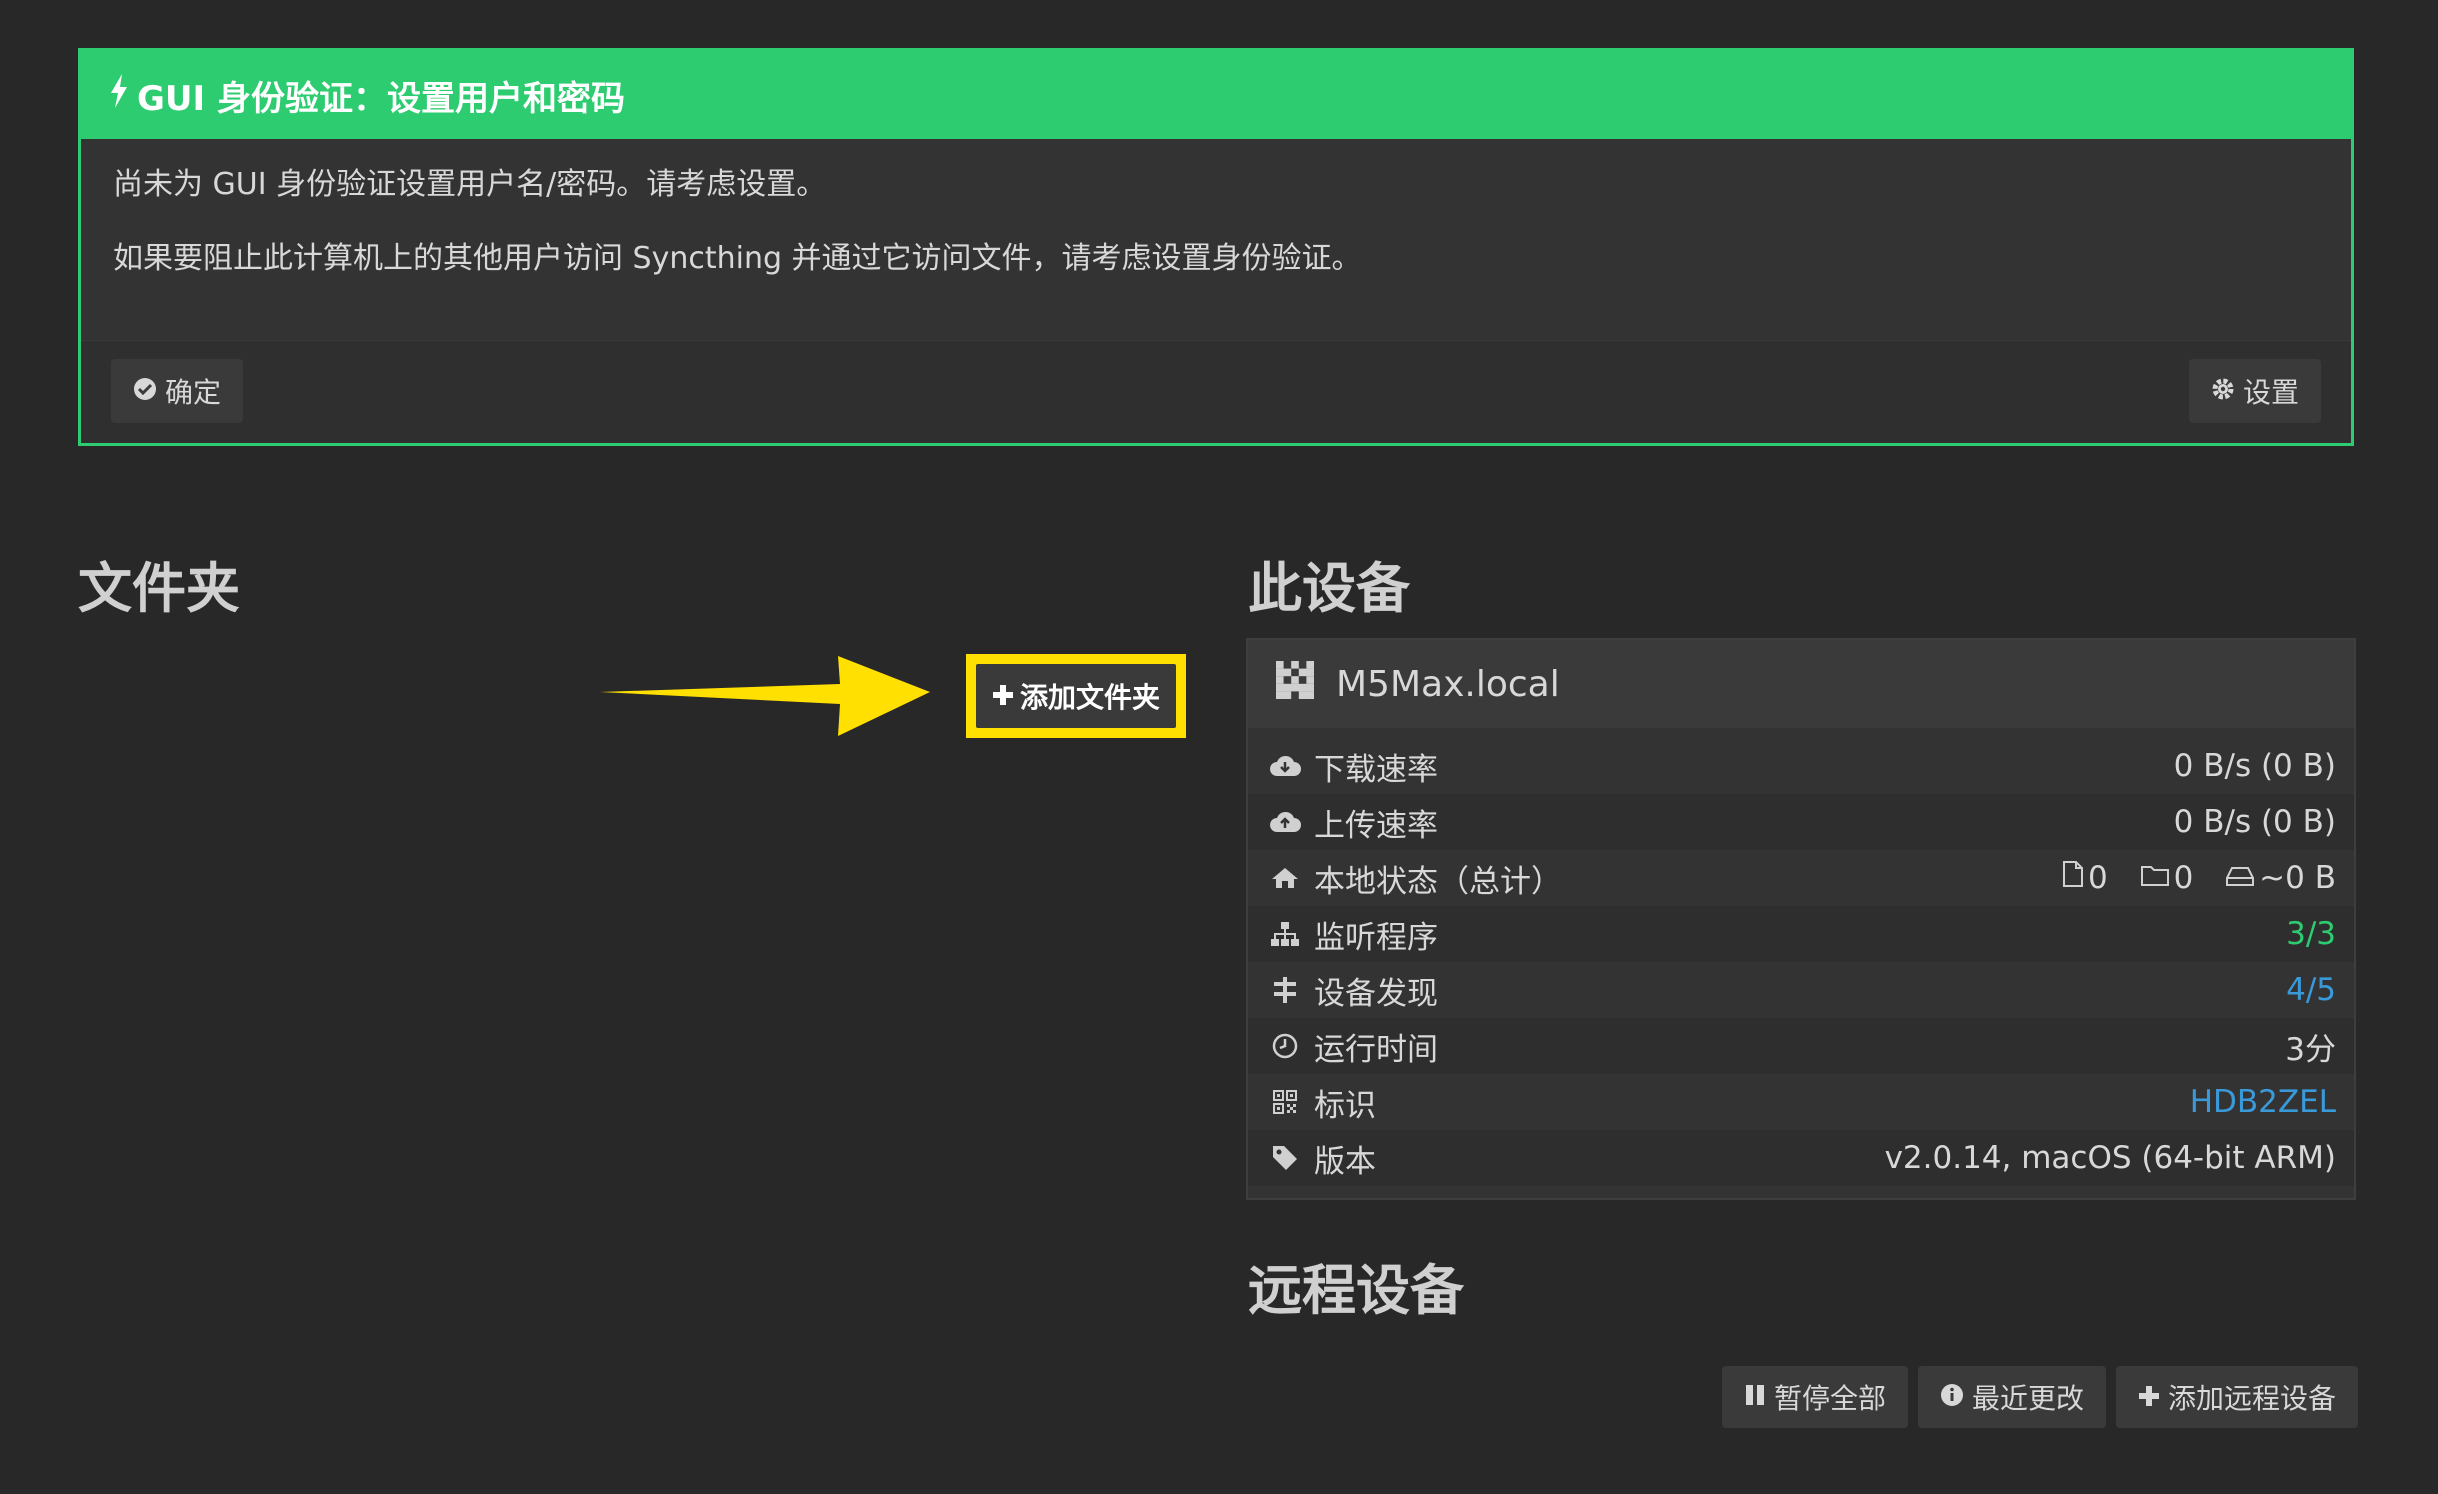  I want to click on uptime-value: 3分, so click(2310, 1049).